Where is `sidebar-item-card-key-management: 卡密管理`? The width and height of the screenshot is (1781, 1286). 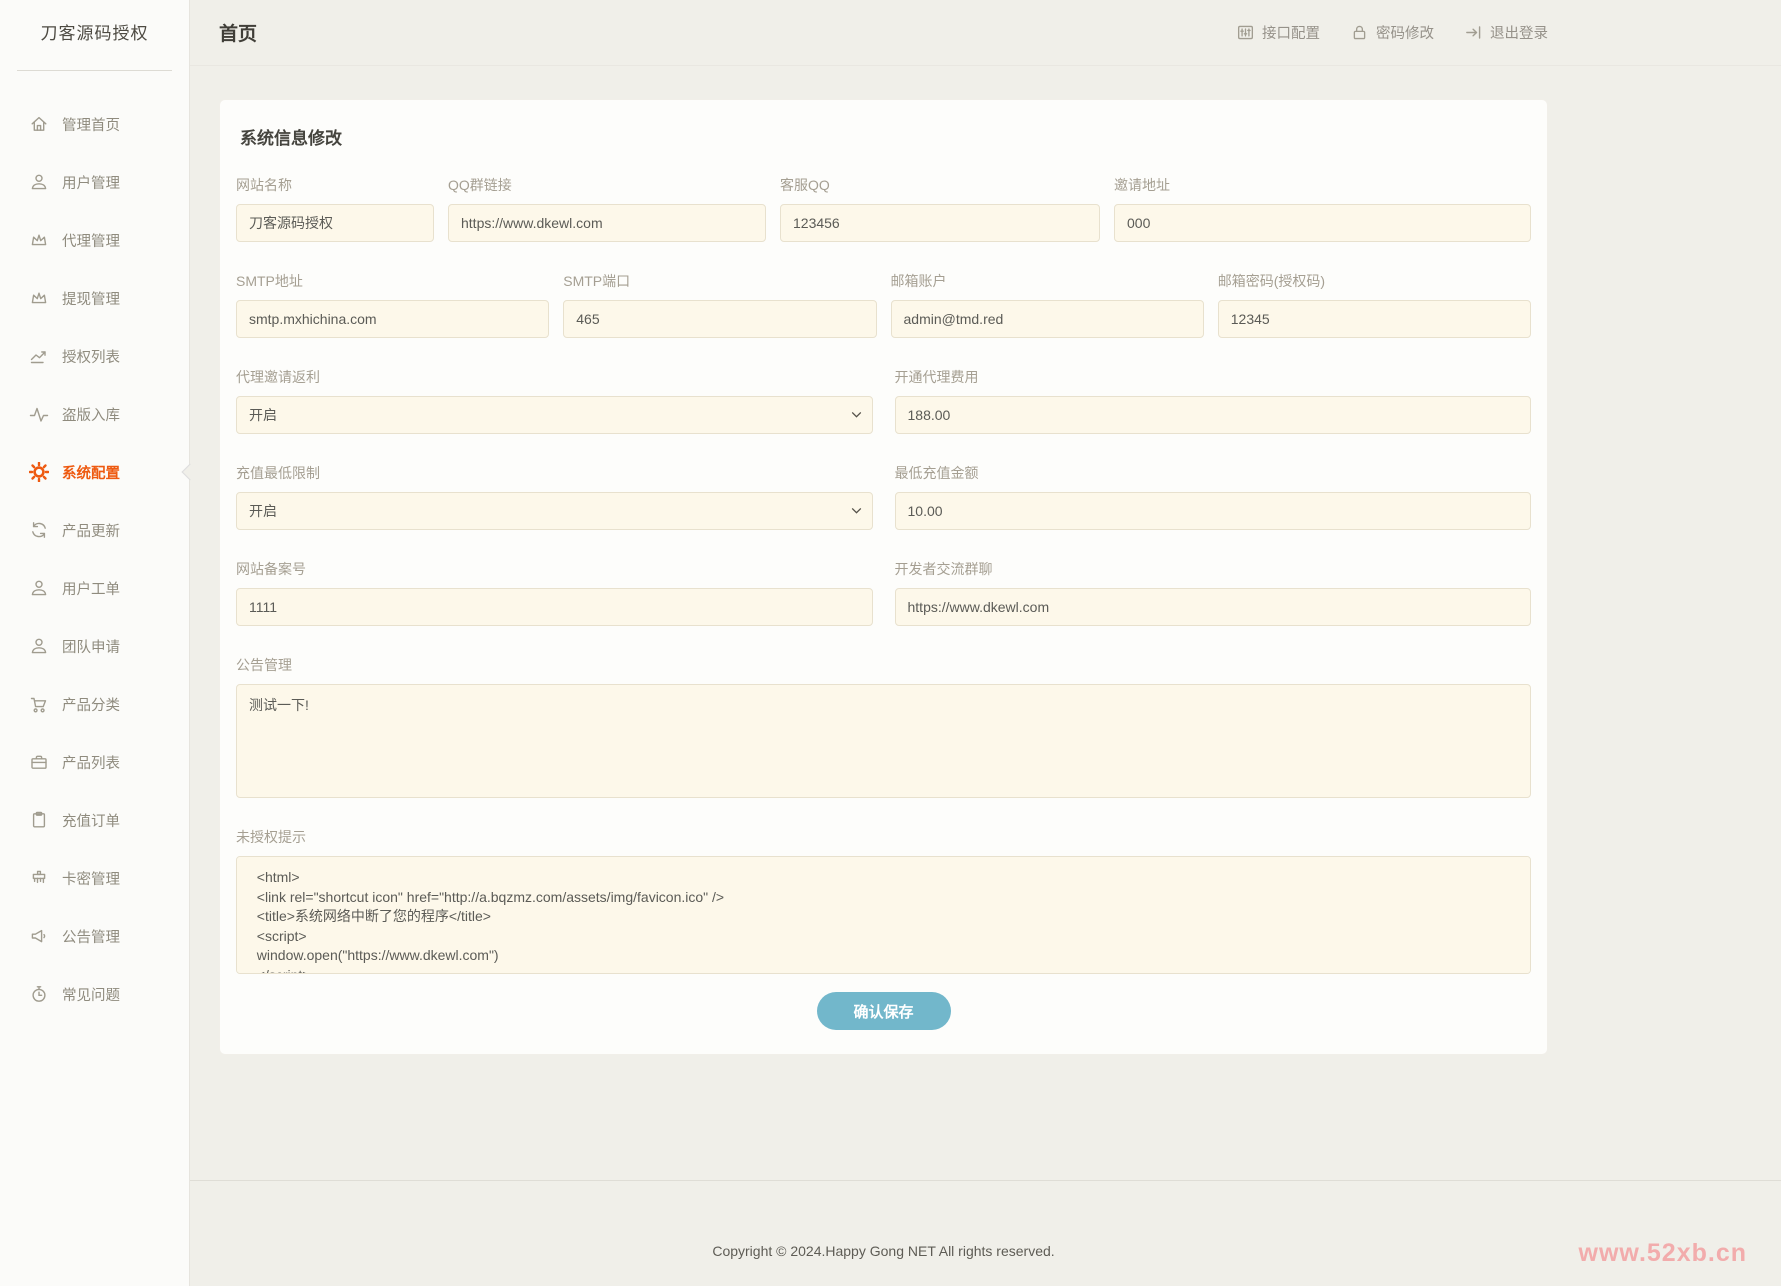
sidebar-item-card-key-management: 卡密管理 is located at coordinates (94, 878).